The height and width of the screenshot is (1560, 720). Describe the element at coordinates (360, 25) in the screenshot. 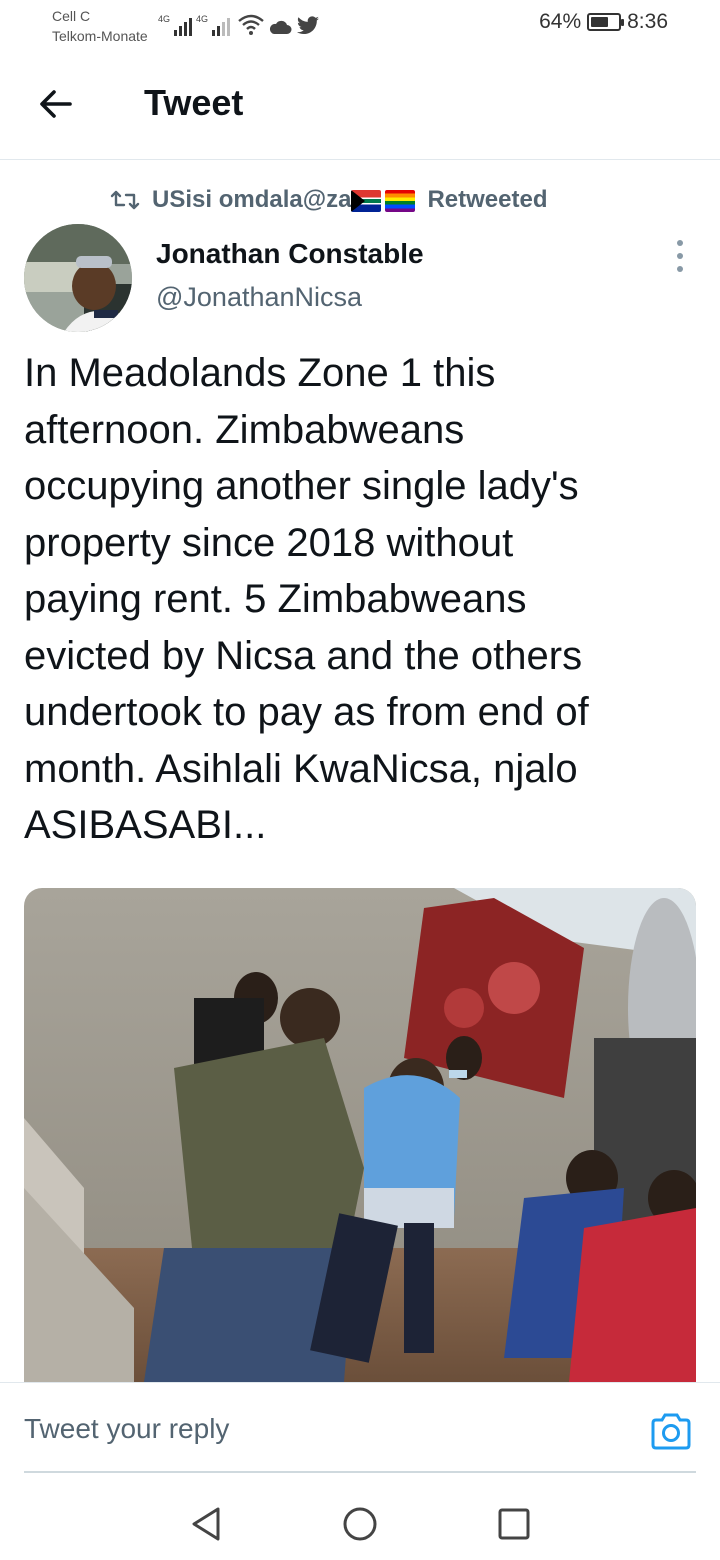

I see `status-bar: Cell C Telkom-Monate 4G 4G 64% 8:36` at that location.